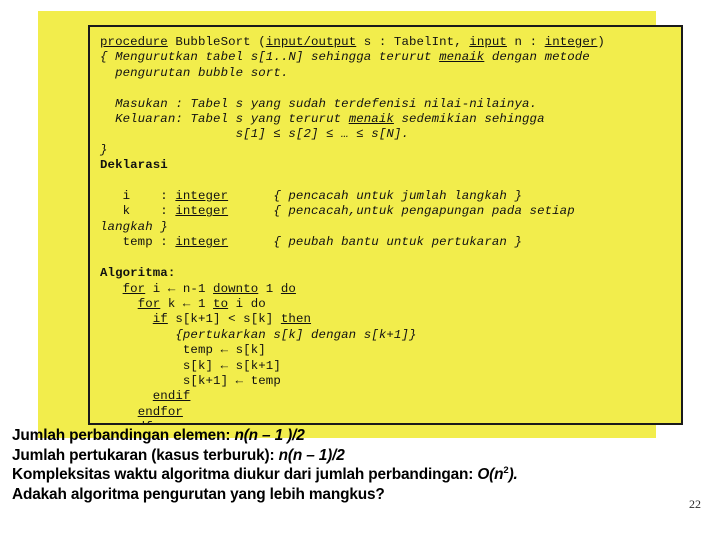  What do you see at coordinates (274, 435) in the screenshot?
I see `summary-line-comparisons-formula: (n – 1 )/2` at bounding box center [274, 435].